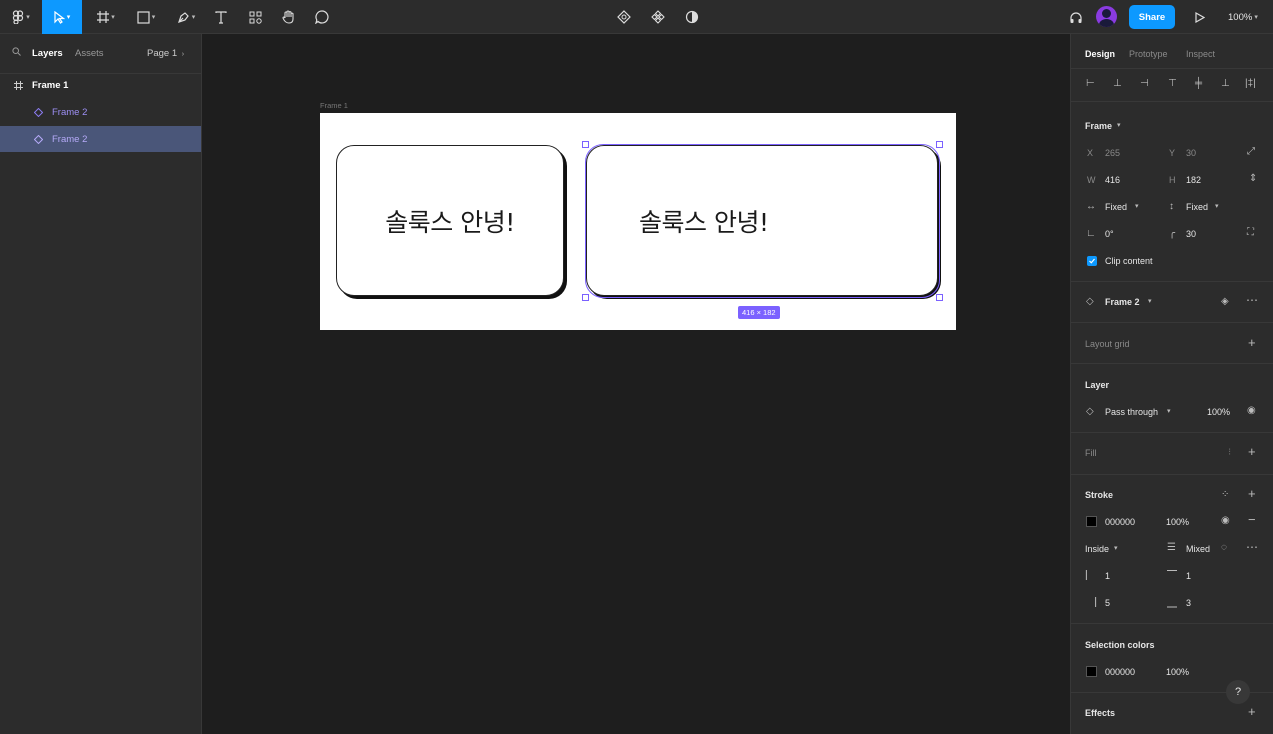  What do you see at coordinates (1106, 16) in the screenshot?
I see `user-avatar` at bounding box center [1106, 16].